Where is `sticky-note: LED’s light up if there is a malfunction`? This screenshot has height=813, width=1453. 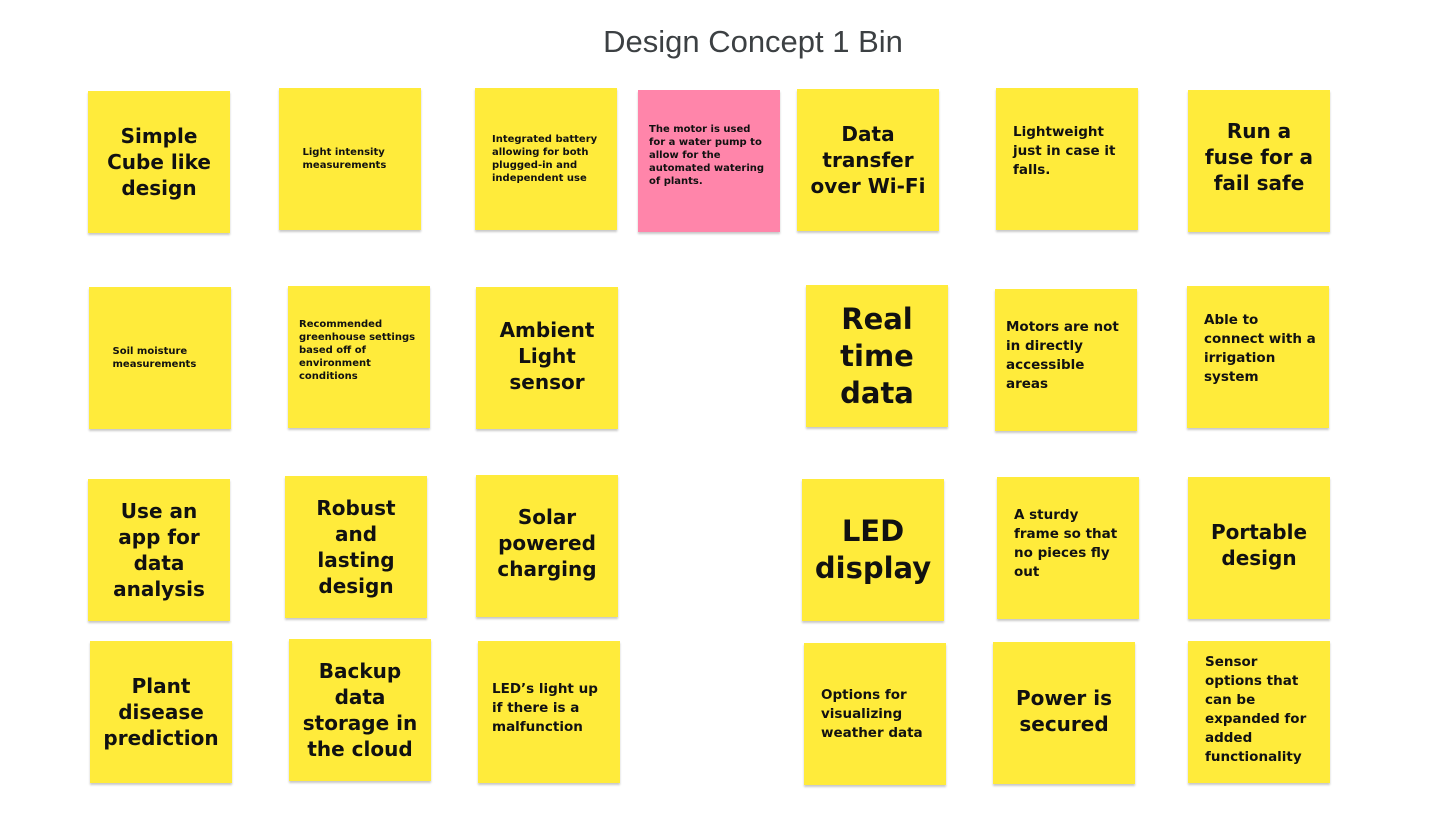
sticky-note: LED’s light up if there is a malfunction is located at coordinates (549, 712).